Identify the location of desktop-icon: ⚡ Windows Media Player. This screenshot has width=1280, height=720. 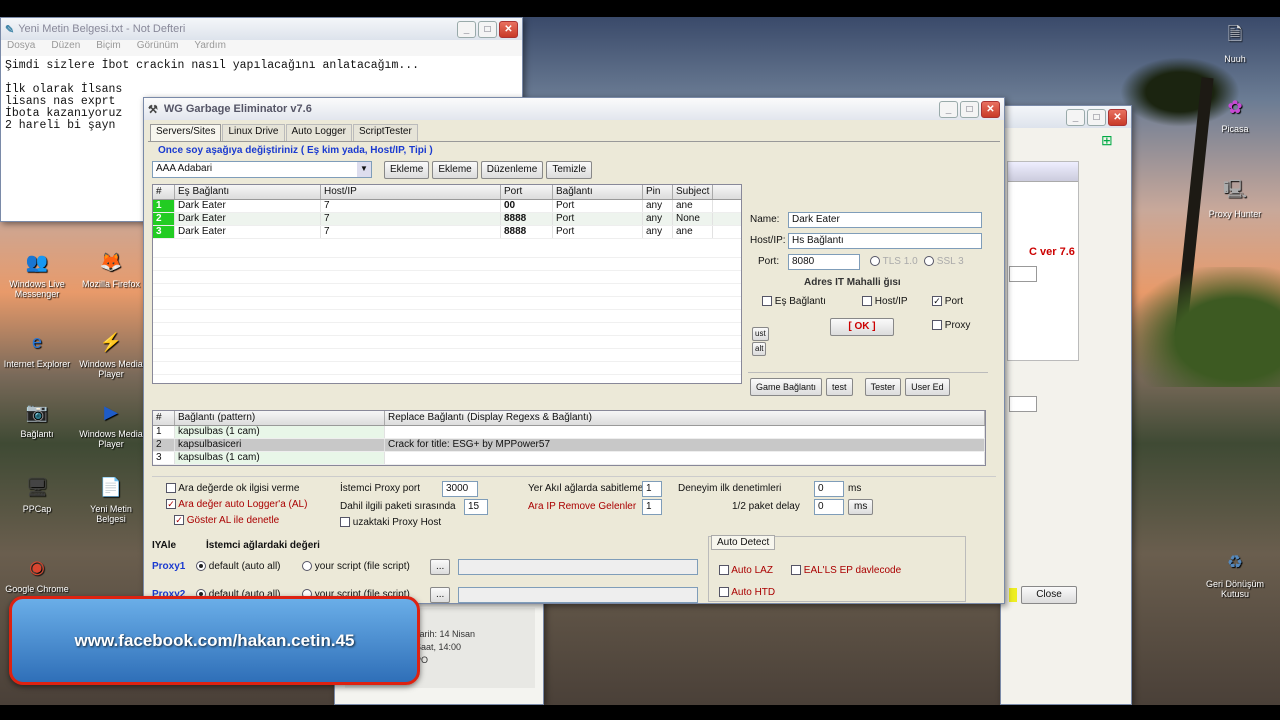
(111, 353).